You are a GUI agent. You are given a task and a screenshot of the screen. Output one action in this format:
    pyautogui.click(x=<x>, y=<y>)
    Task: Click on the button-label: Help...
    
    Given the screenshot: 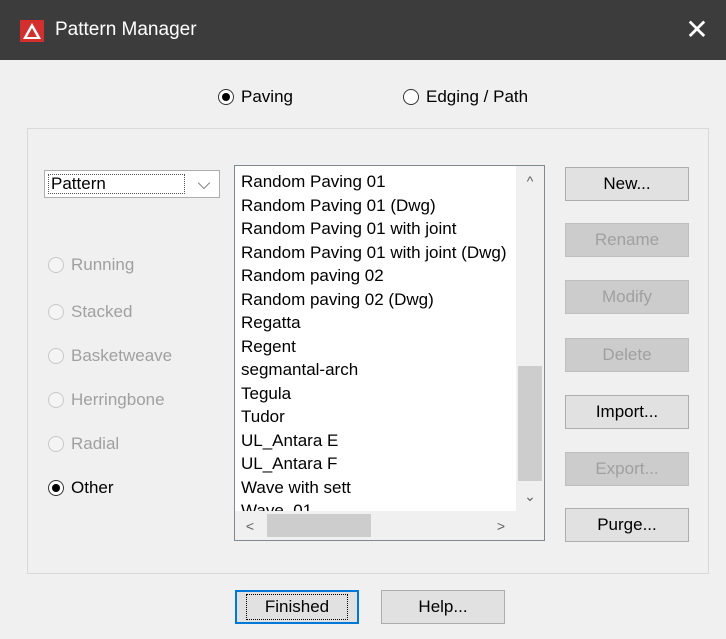 What is the action you would take?
    pyautogui.click(x=443, y=606)
    